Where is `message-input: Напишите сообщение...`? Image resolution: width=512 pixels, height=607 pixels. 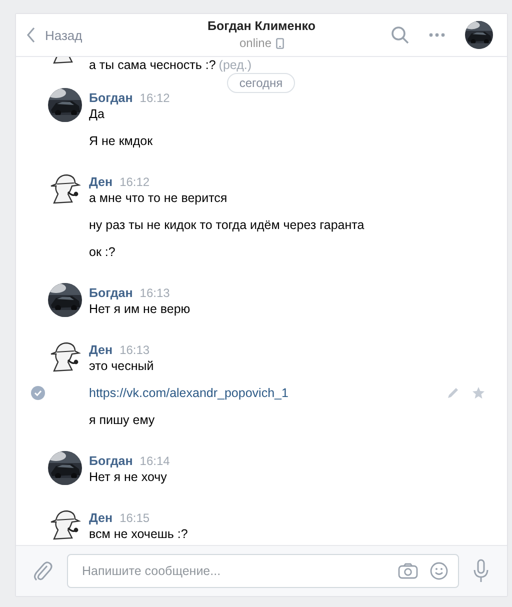
message-input: Напишите сообщение... is located at coordinates (233, 571).